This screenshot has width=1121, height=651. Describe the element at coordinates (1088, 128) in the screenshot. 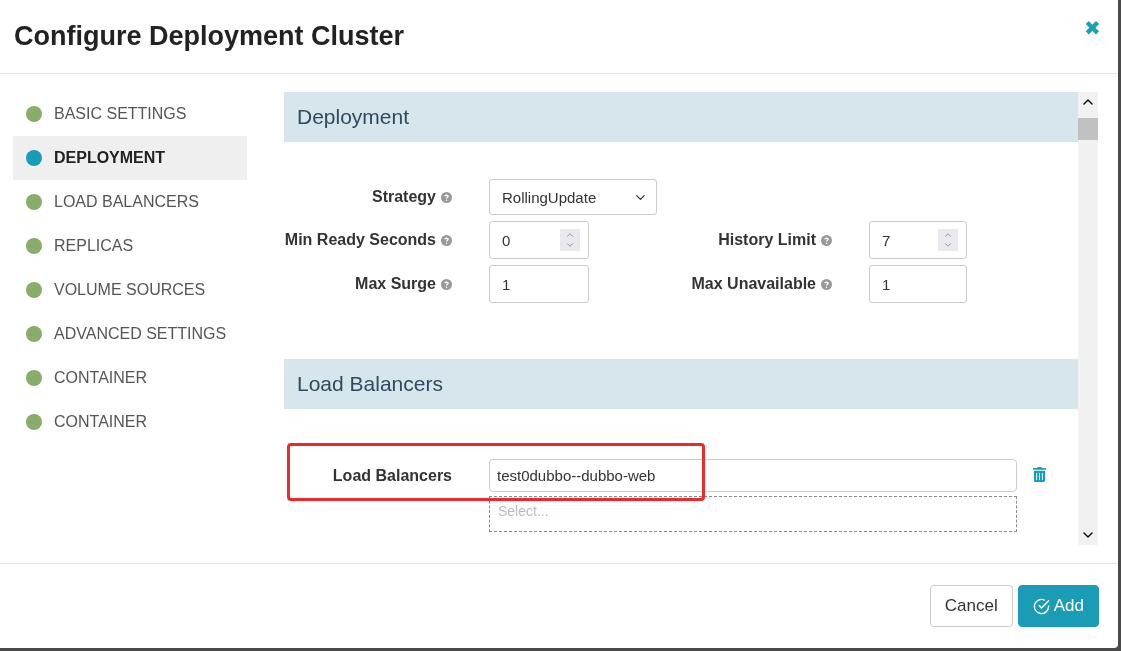

I see `scroll-thumb` at that location.